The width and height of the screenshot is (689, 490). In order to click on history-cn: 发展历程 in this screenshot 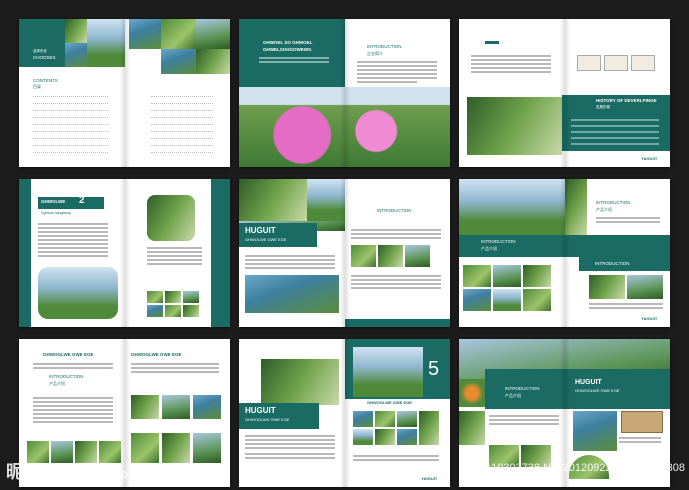, I will do `click(603, 107)`.